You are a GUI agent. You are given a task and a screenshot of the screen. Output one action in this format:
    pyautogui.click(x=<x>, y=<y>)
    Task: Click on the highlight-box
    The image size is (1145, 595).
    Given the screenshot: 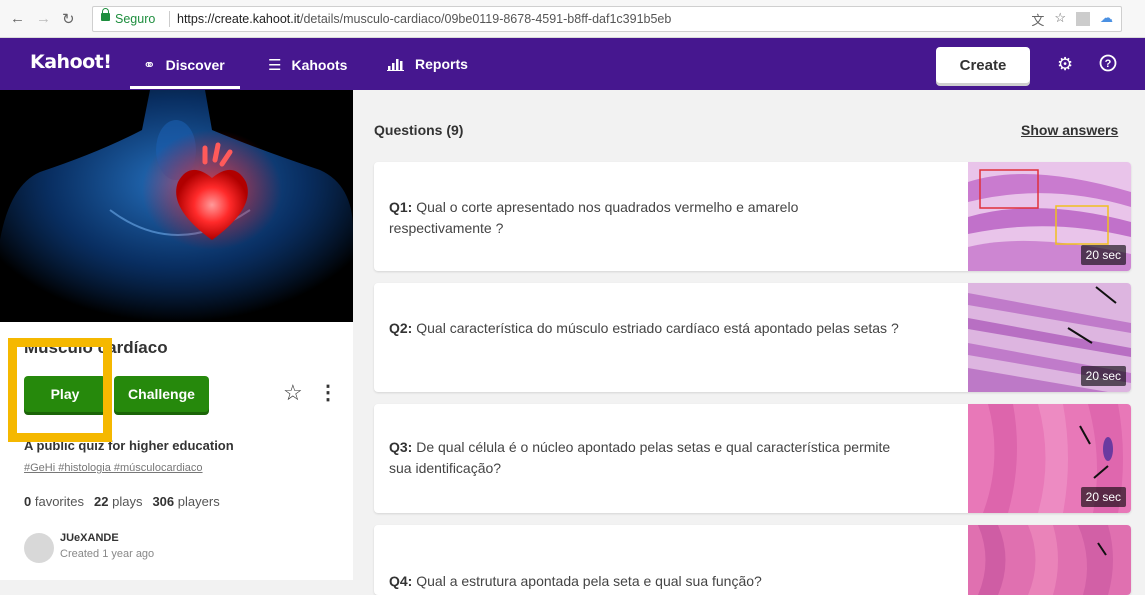 What is the action you would take?
    pyautogui.click(x=60, y=390)
    